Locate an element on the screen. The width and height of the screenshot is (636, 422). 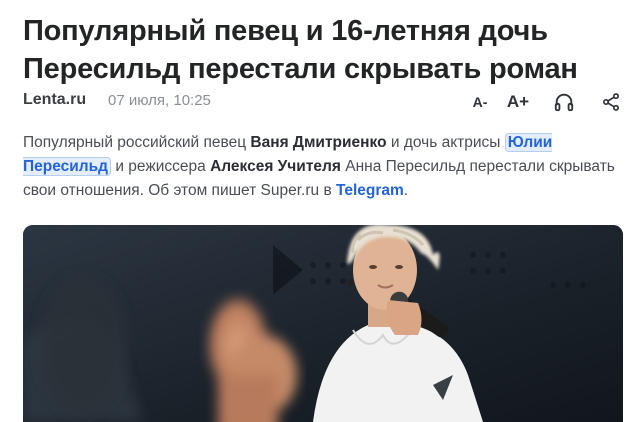
headphones-icon is located at coordinates (564, 102).